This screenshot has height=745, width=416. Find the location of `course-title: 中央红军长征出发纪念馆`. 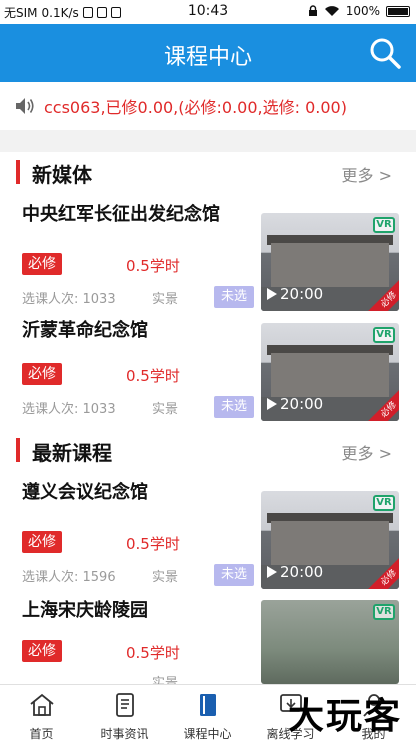

course-title: 中央红军长征出发纪念馆 is located at coordinates (121, 214).